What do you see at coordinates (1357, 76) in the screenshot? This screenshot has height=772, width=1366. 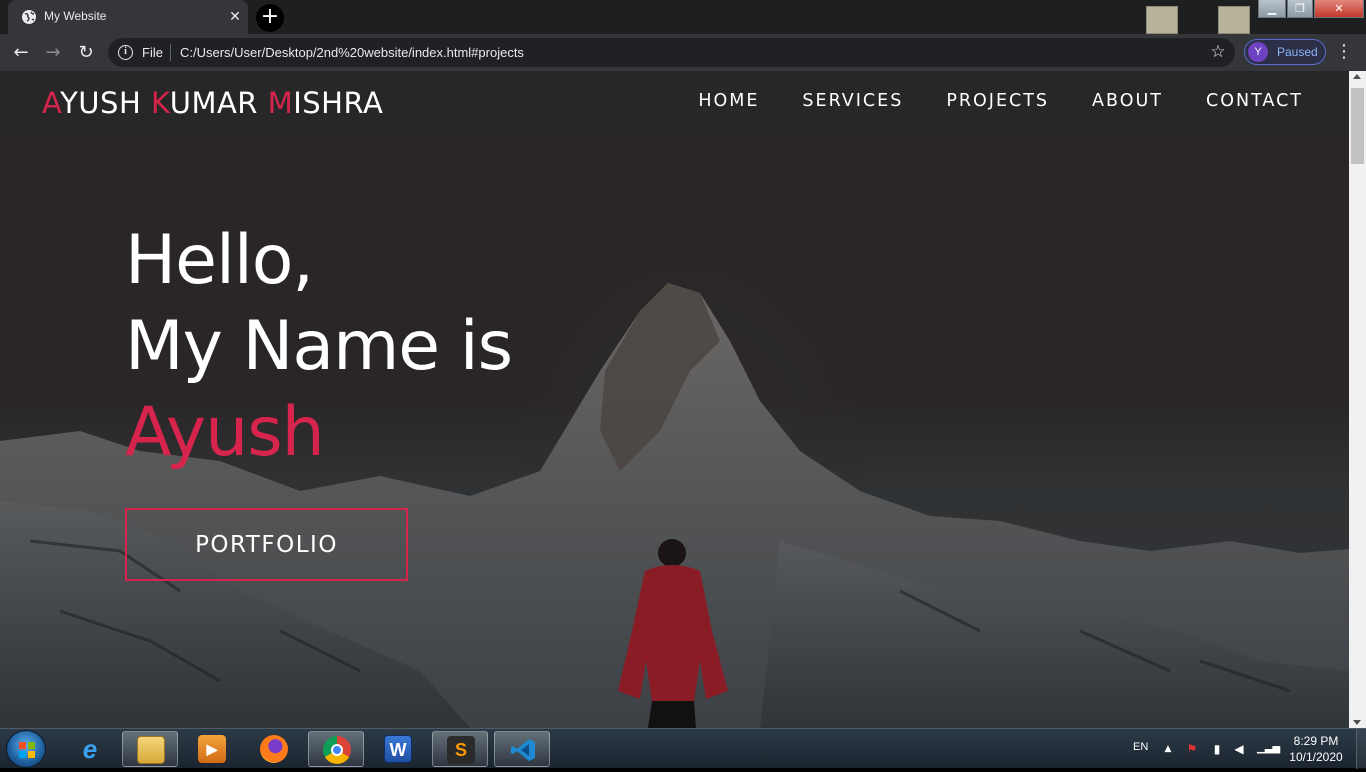 I see `scroll-up-arrow-icon` at bounding box center [1357, 76].